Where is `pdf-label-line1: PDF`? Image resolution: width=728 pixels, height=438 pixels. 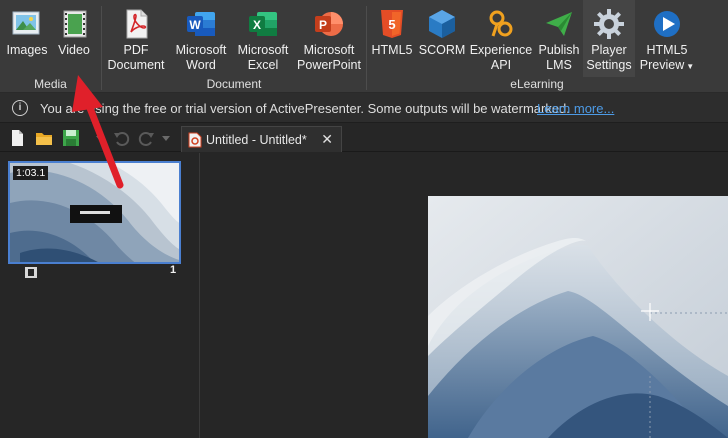 pdf-label-line1: PDF is located at coordinates (136, 50).